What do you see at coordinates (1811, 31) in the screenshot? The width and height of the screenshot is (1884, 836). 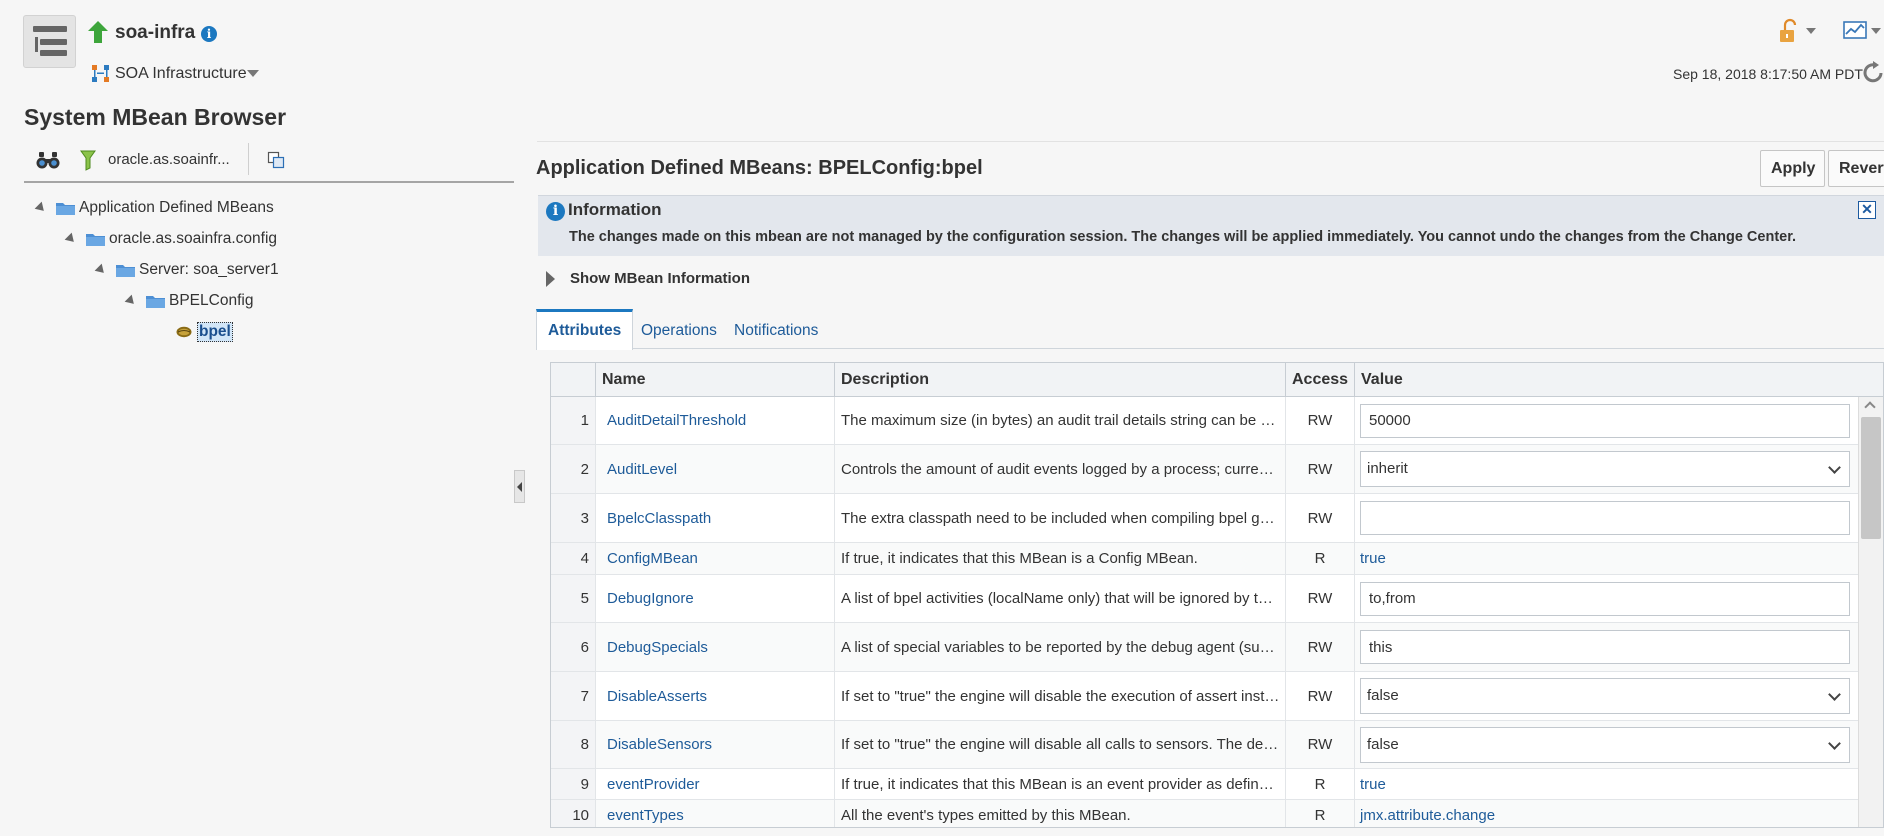 I see `lock-caret-icon` at bounding box center [1811, 31].